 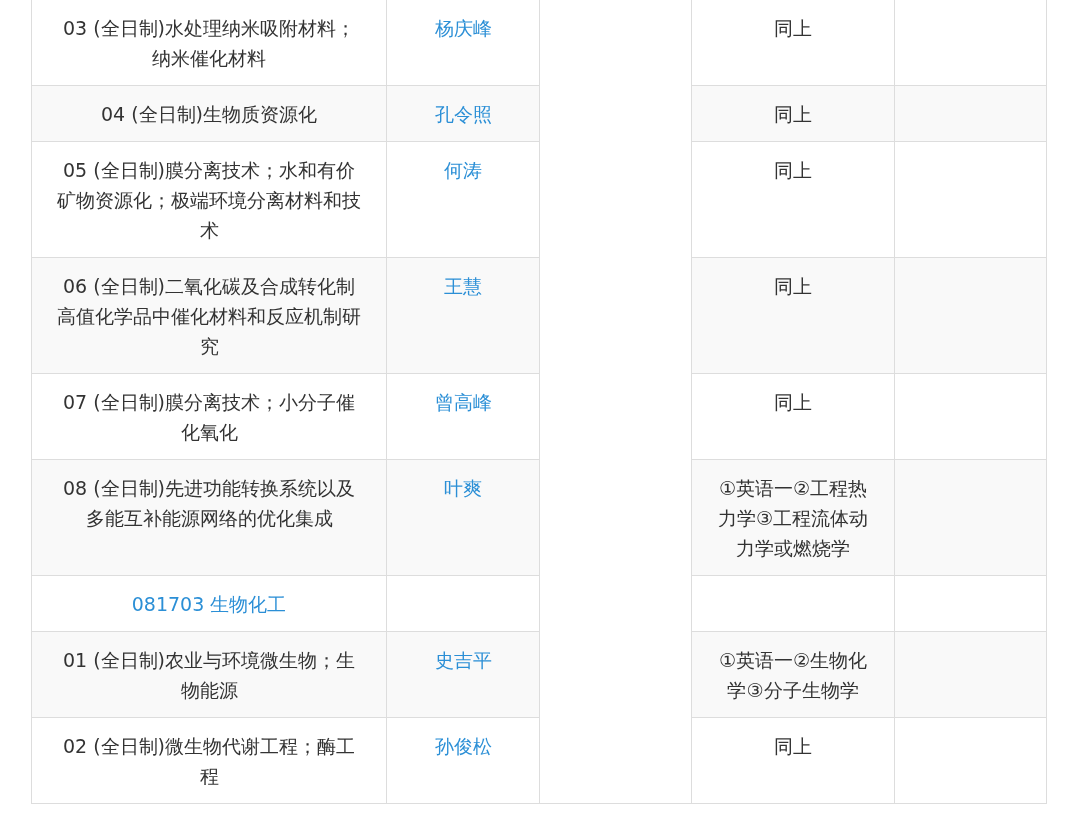 I want to click on direction-cell: 08 (全日制)先进功能转换系统以及多能互补能源网络的优化集成, so click(x=209, y=517).